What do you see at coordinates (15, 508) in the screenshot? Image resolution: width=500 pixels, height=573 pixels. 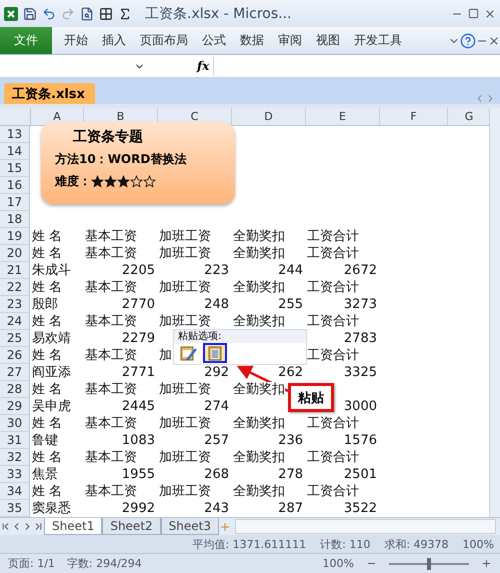 I see `row-header: 35` at bounding box center [15, 508].